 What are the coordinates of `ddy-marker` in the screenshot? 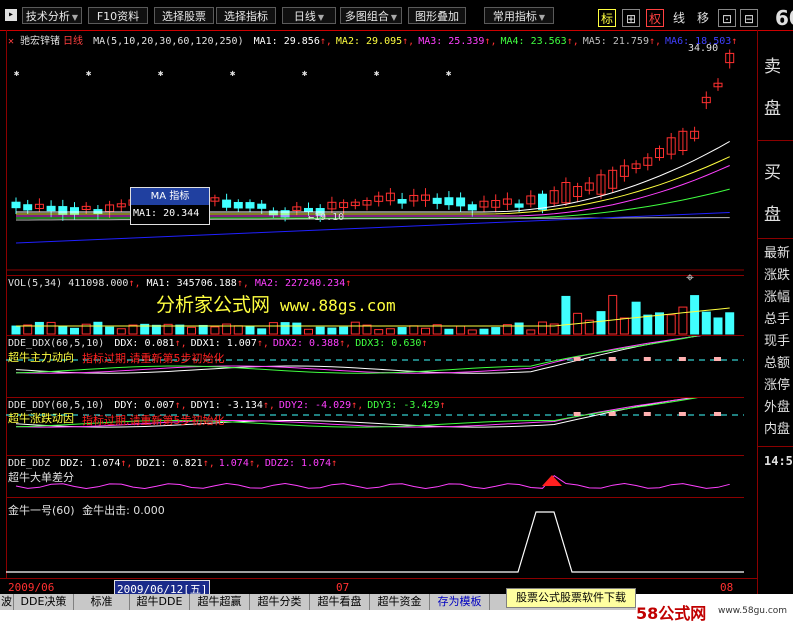 It's located at (647, 414).